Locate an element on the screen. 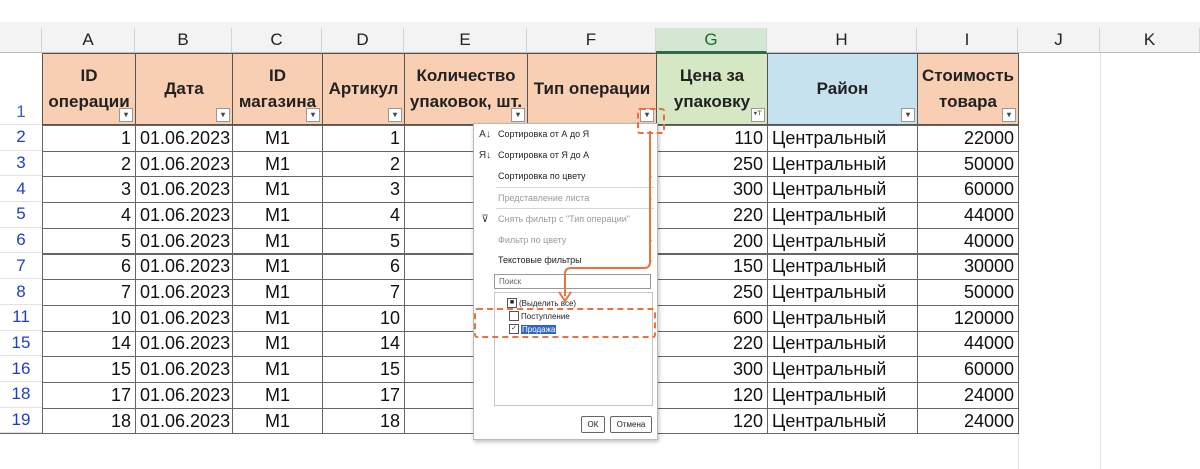  menu-sheet-view: Представление листа › is located at coordinates (565, 198).